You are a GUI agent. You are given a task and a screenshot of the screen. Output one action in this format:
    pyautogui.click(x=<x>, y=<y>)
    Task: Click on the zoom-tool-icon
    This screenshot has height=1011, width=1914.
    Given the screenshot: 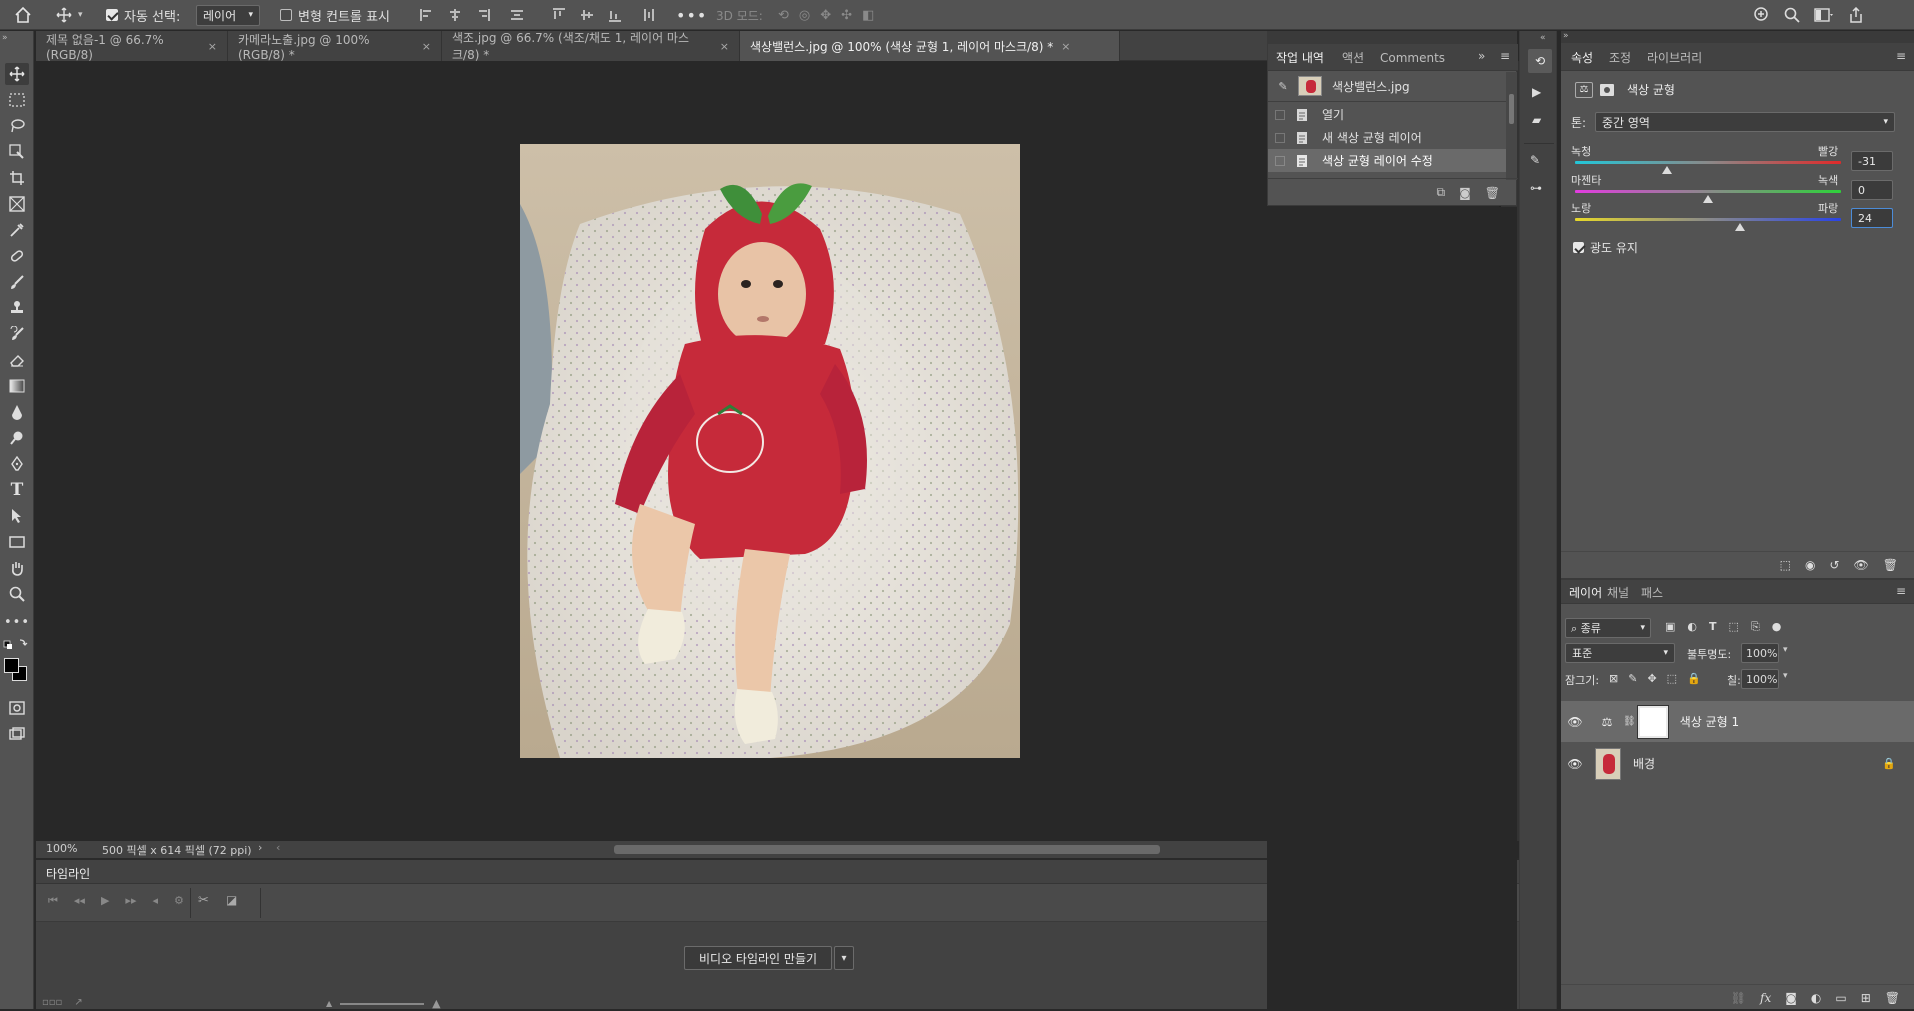 What is the action you would take?
    pyautogui.click(x=17, y=594)
    